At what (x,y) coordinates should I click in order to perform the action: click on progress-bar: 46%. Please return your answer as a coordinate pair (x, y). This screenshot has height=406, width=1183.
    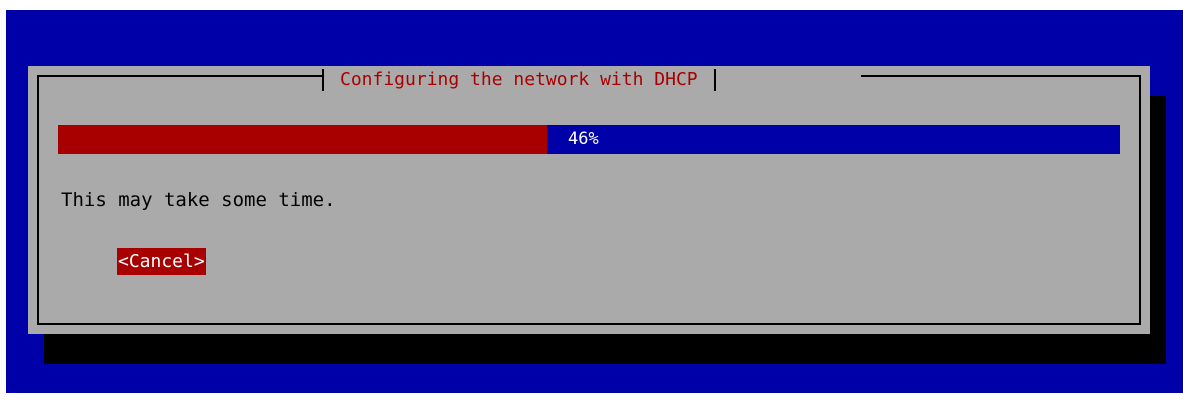
    Looking at the image, I should click on (589, 139).